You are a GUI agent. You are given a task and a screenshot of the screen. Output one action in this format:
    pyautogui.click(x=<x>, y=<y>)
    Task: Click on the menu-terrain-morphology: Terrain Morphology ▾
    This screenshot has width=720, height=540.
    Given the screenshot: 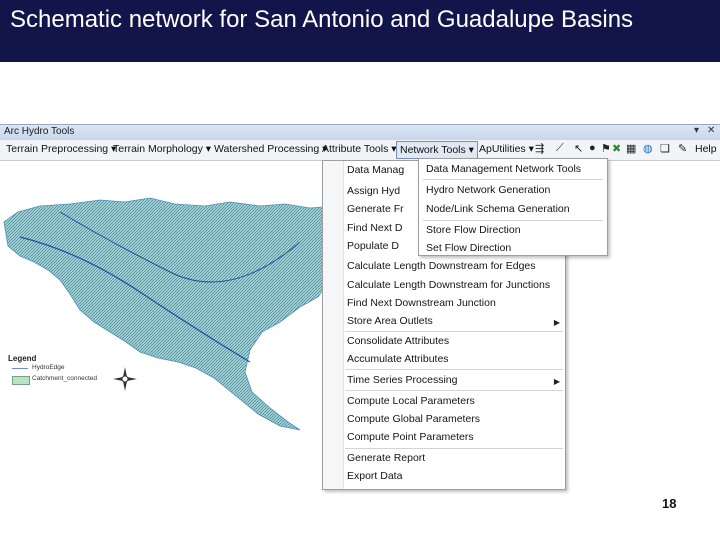 What is the action you would take?
    pyautogui.click(x=162, y=149)
    